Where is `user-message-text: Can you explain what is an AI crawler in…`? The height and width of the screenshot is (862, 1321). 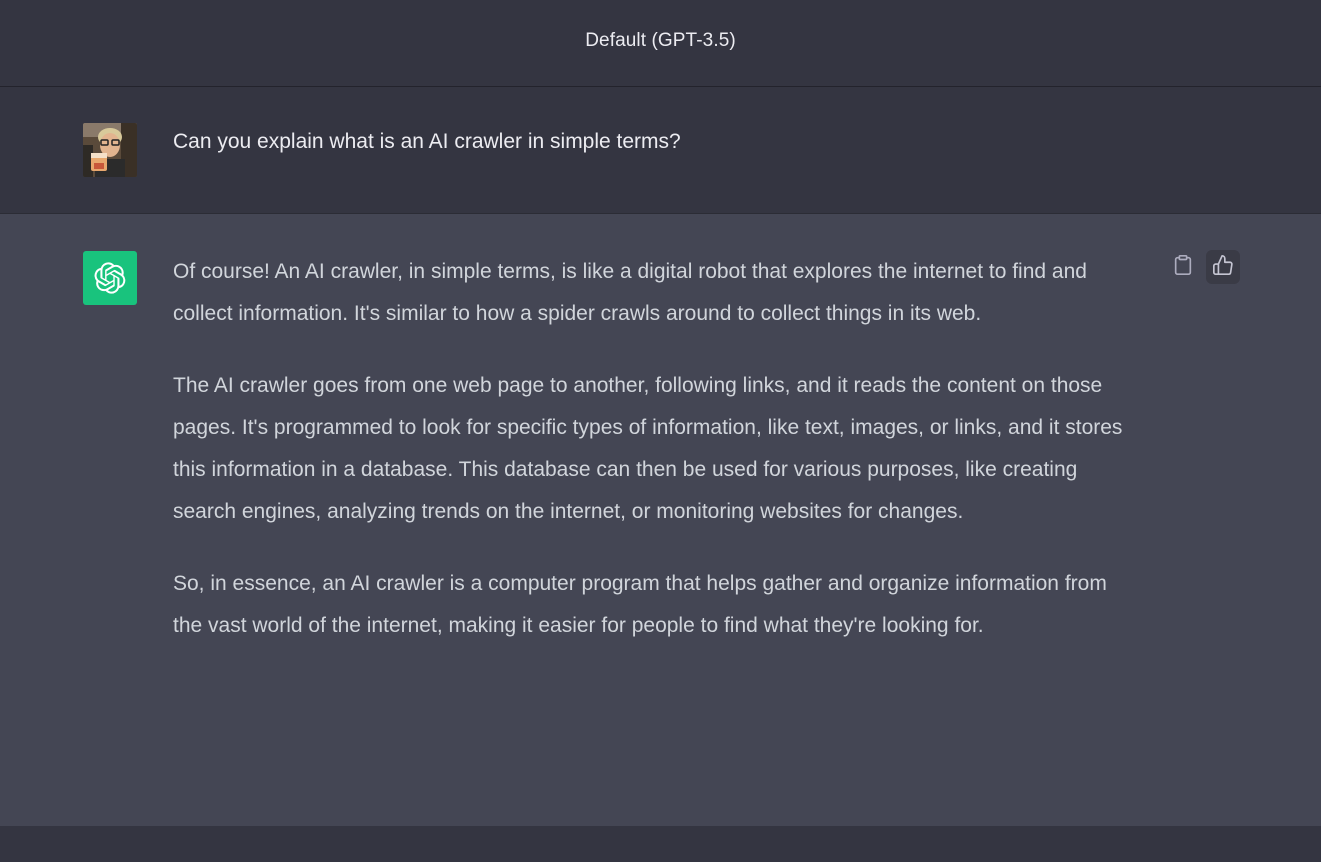
user-message-text: Can you explain what is an AI crawler in… is located at coordinates (427, 141).